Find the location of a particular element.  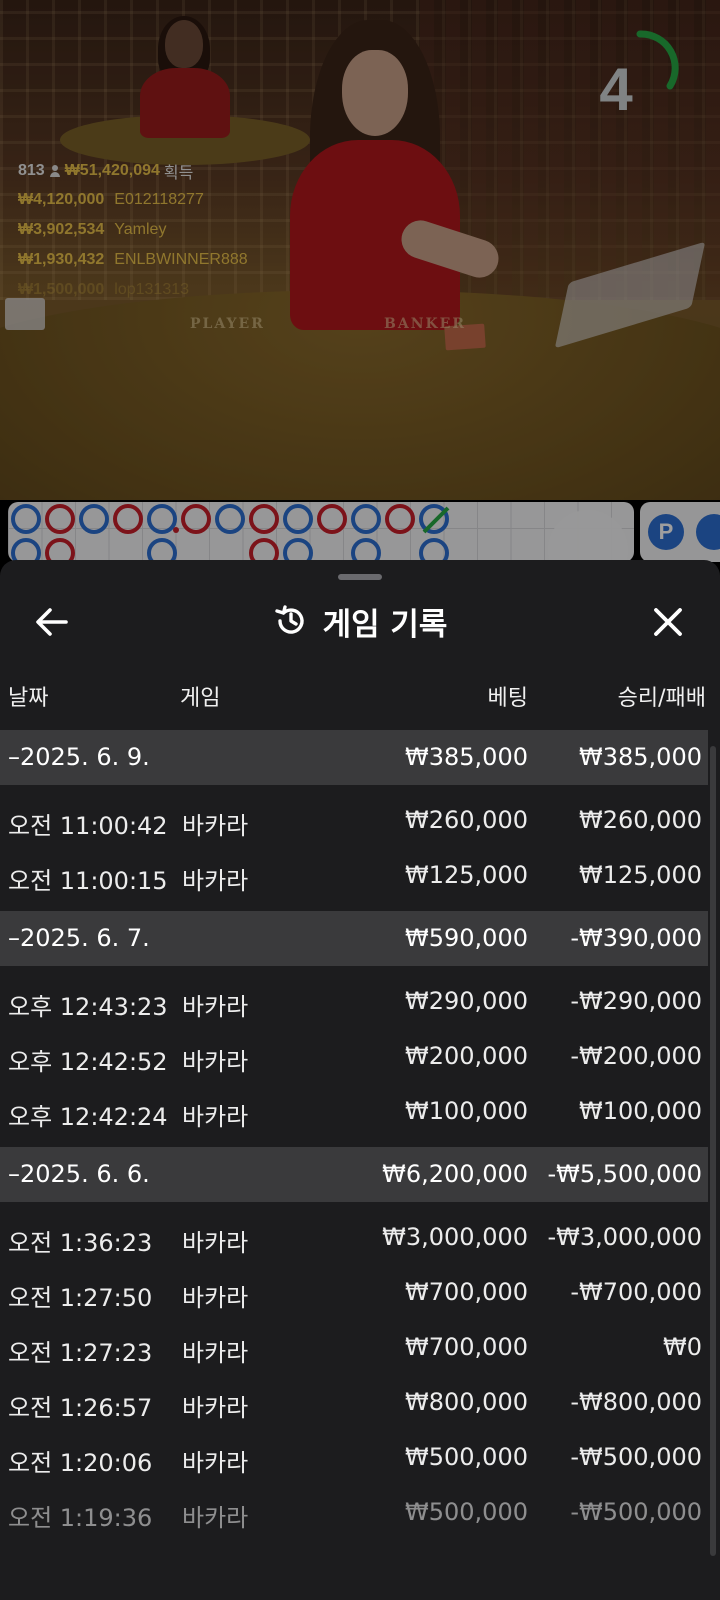

column-header-game: 게임 is located at coordinates (200, 698).